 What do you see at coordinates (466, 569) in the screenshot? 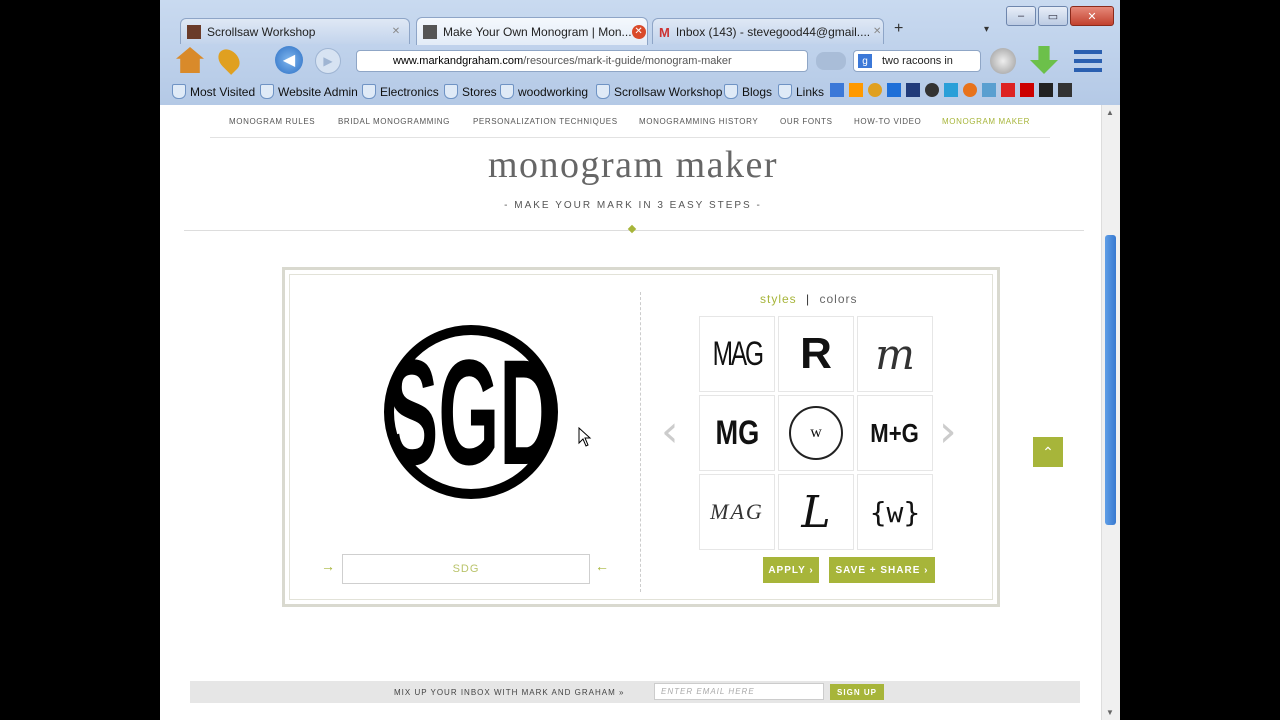
I see `monogram-initials-input: SDG` at bounding box center [466, 569].